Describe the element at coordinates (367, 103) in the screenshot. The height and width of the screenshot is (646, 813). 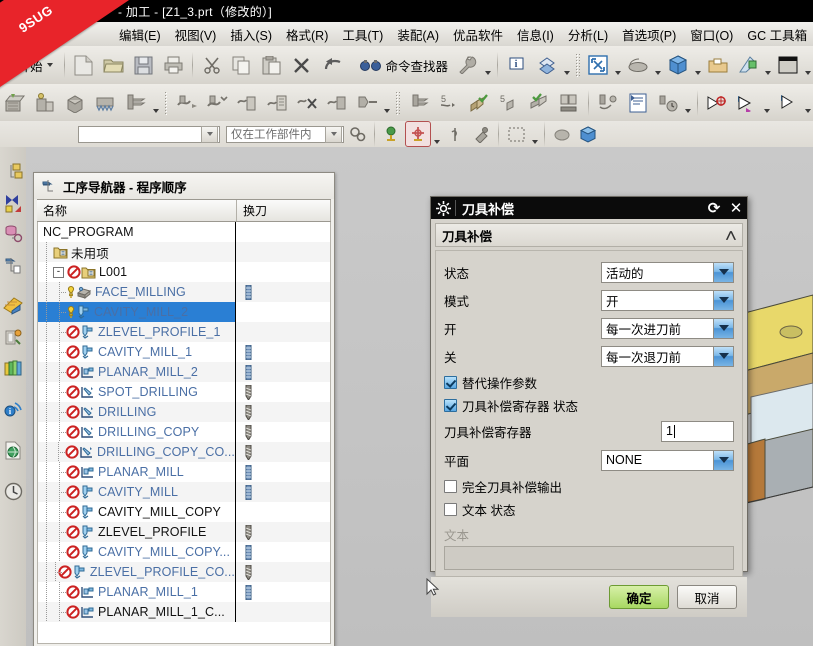
I see `post-icon` at that location.